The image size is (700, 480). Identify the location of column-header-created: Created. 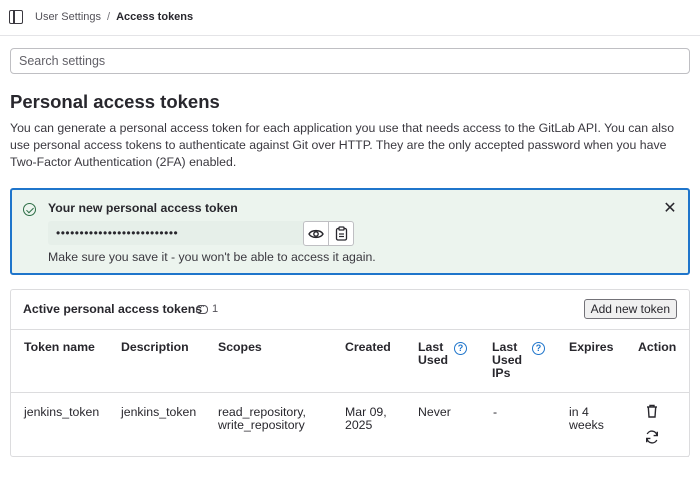
(368, 347).